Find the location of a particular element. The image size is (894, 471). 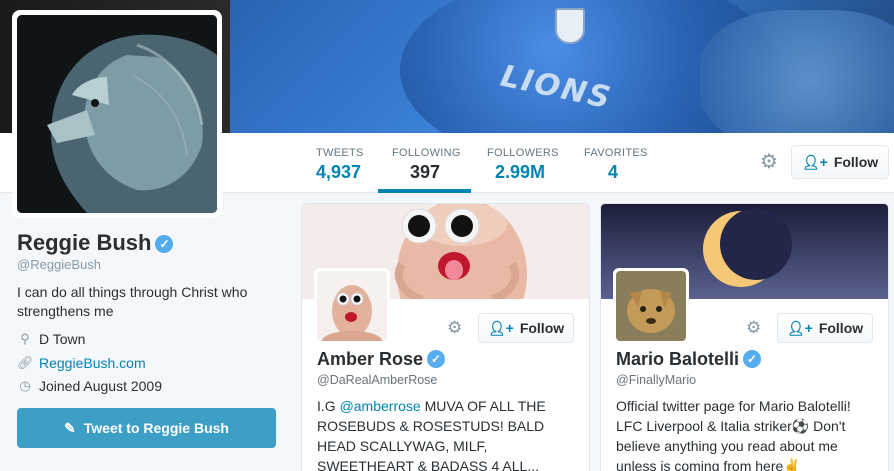

avatar is located at coordinates (117, 114).